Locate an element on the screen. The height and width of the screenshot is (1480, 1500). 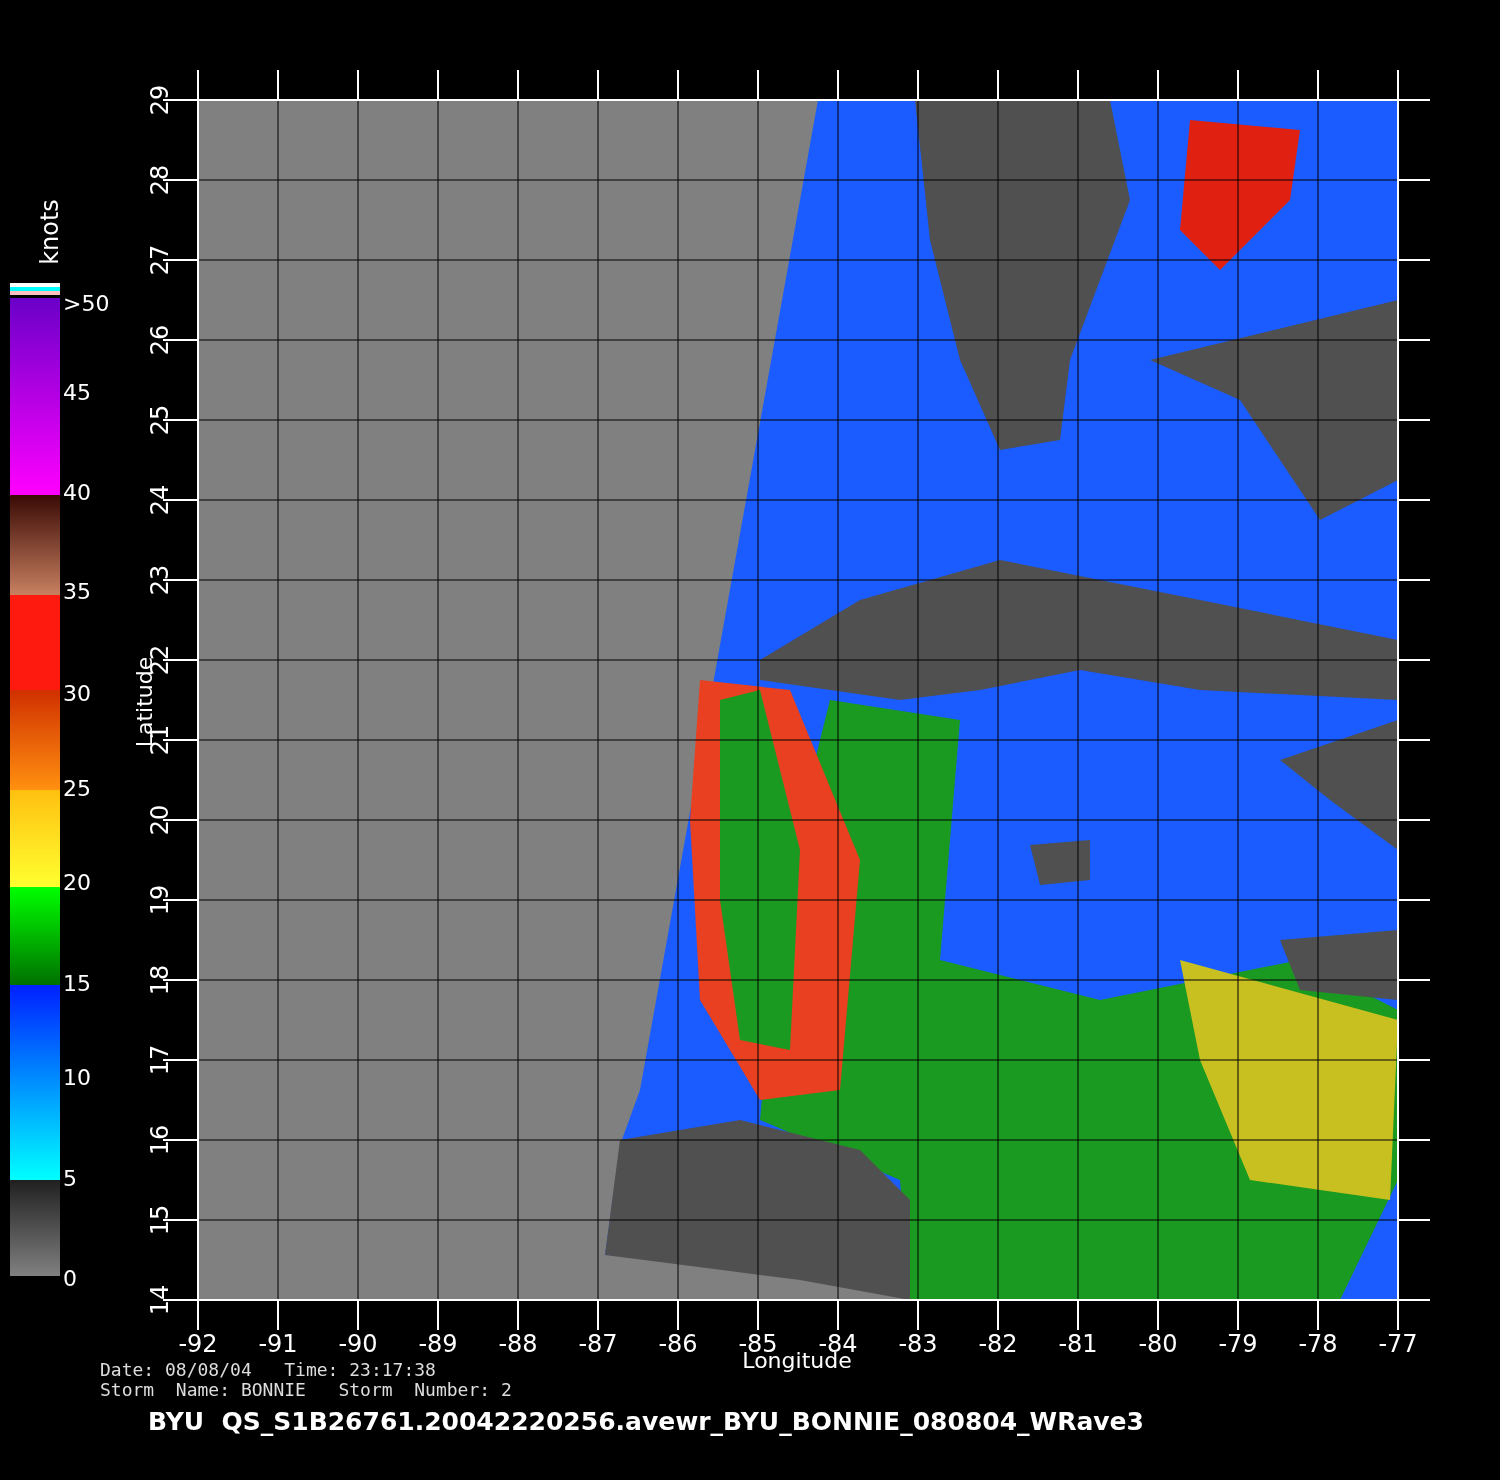
scale-label: 0 is located at coordinates (70, 1278).